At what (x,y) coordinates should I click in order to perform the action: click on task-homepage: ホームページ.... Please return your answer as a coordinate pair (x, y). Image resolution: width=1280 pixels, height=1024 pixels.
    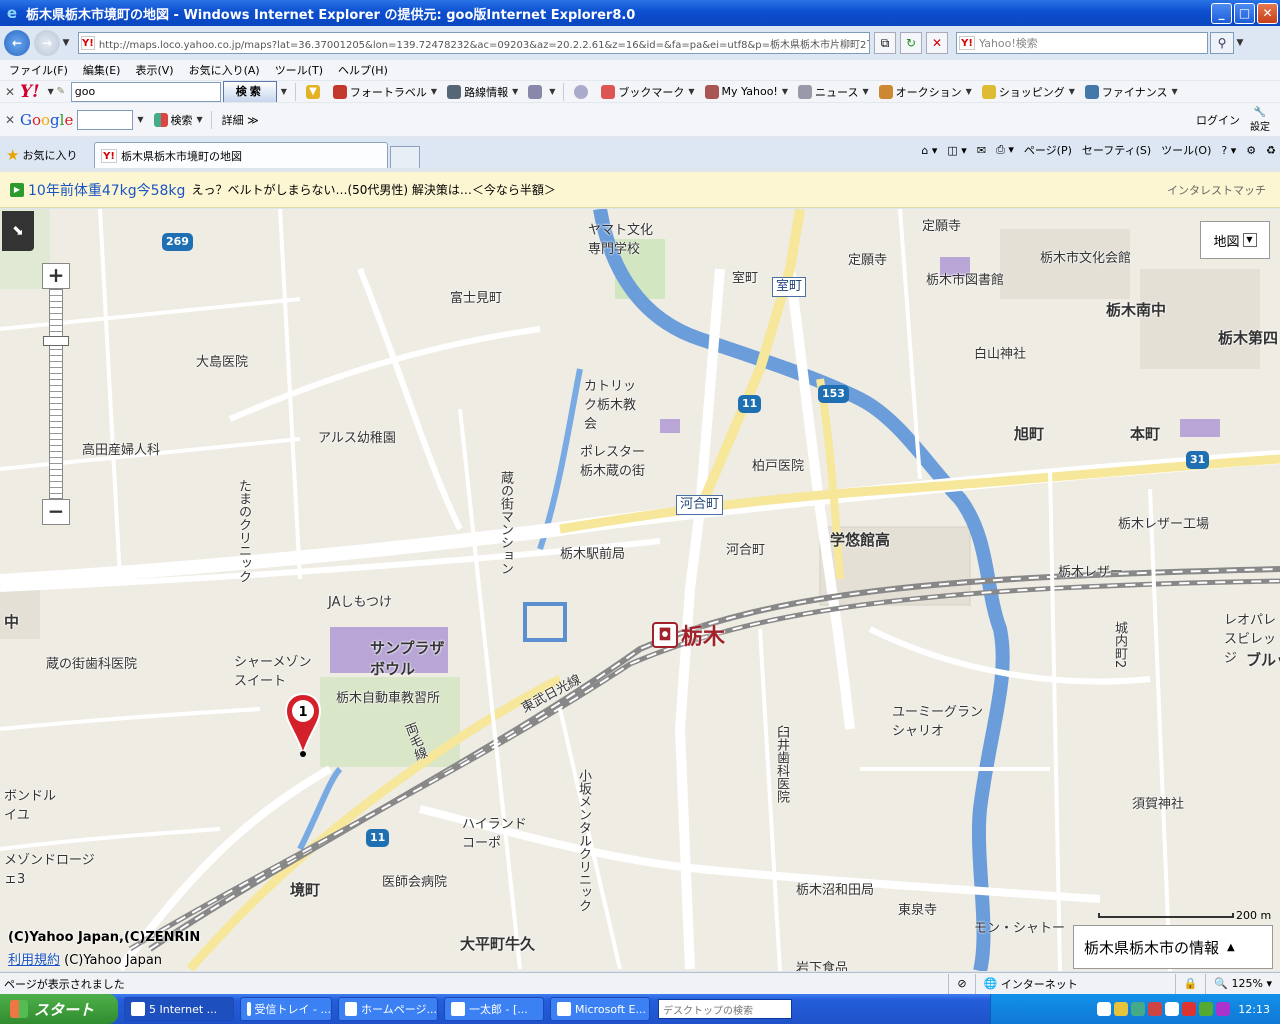
    Looking at the image, I should click on (388, 1009).